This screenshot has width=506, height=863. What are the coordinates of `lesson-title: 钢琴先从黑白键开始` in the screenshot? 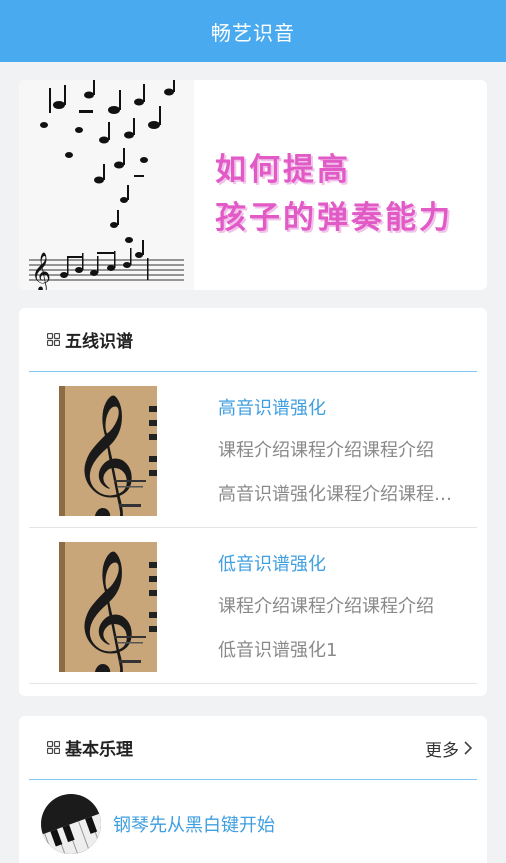 It's located at (194, 824).